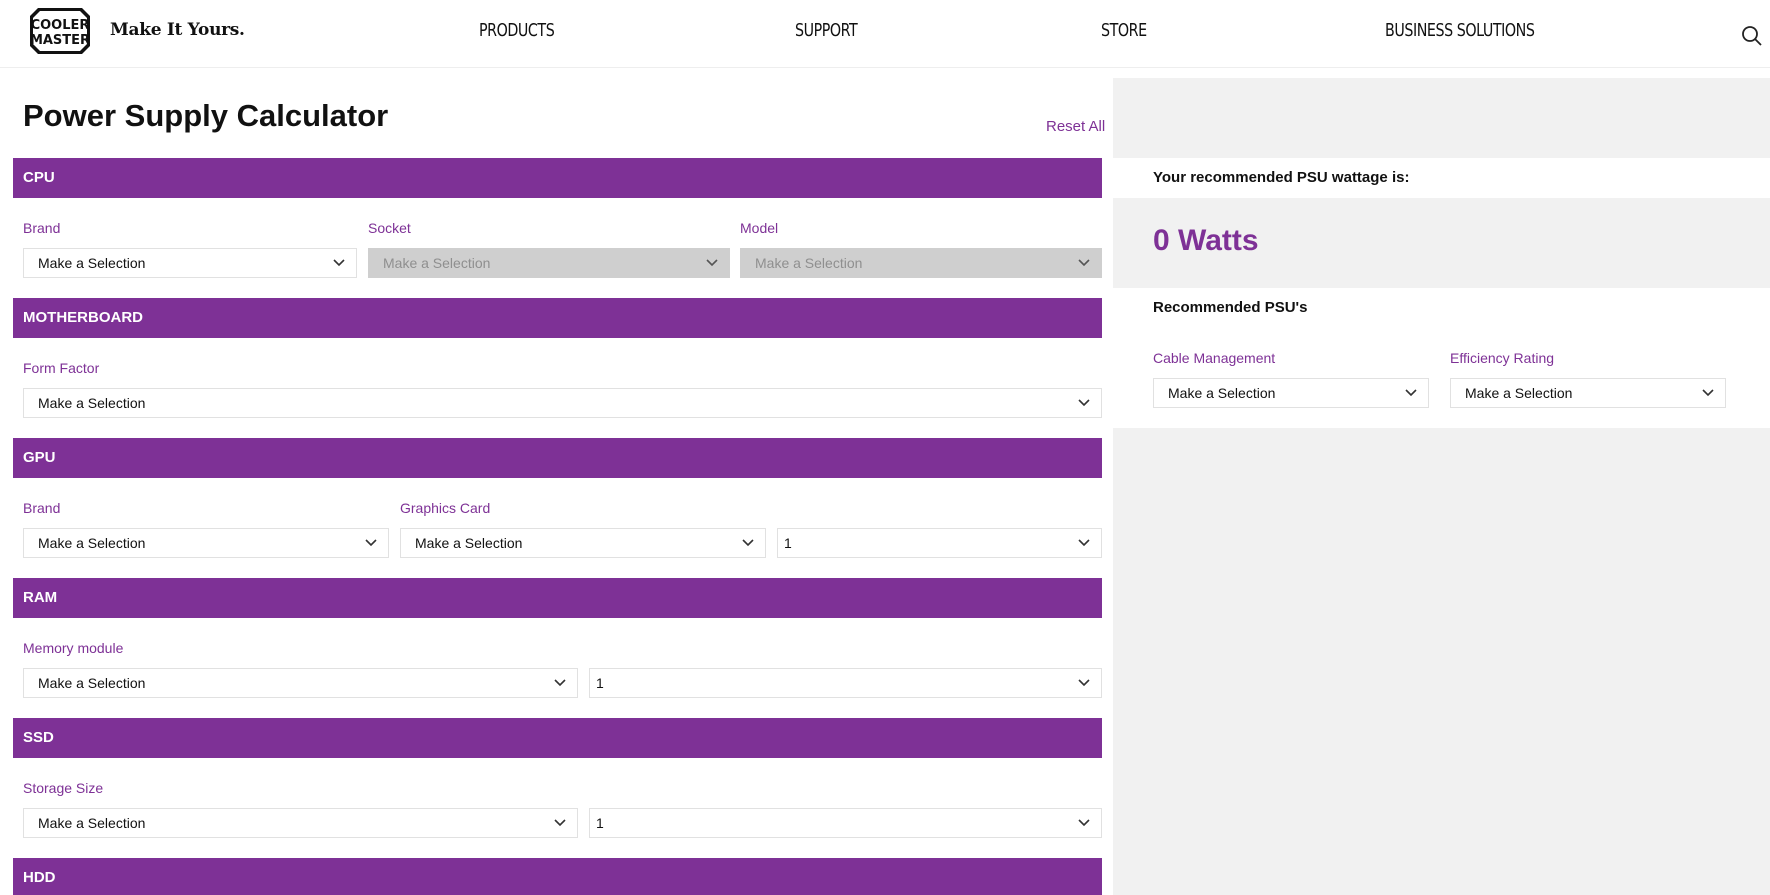  Describe the element at coordinates (300, 823) in the screenshot. I see `storage-size-select: Make a Selection` at that location.